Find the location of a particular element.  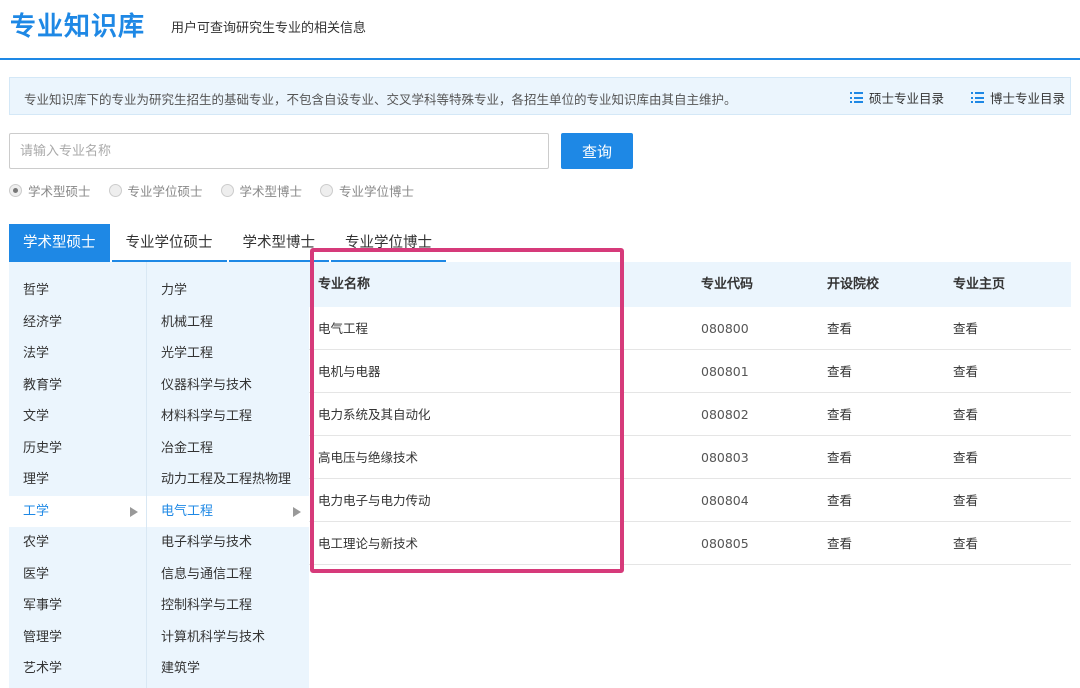

major-code: 080800 is located at coordinates (725, 328).